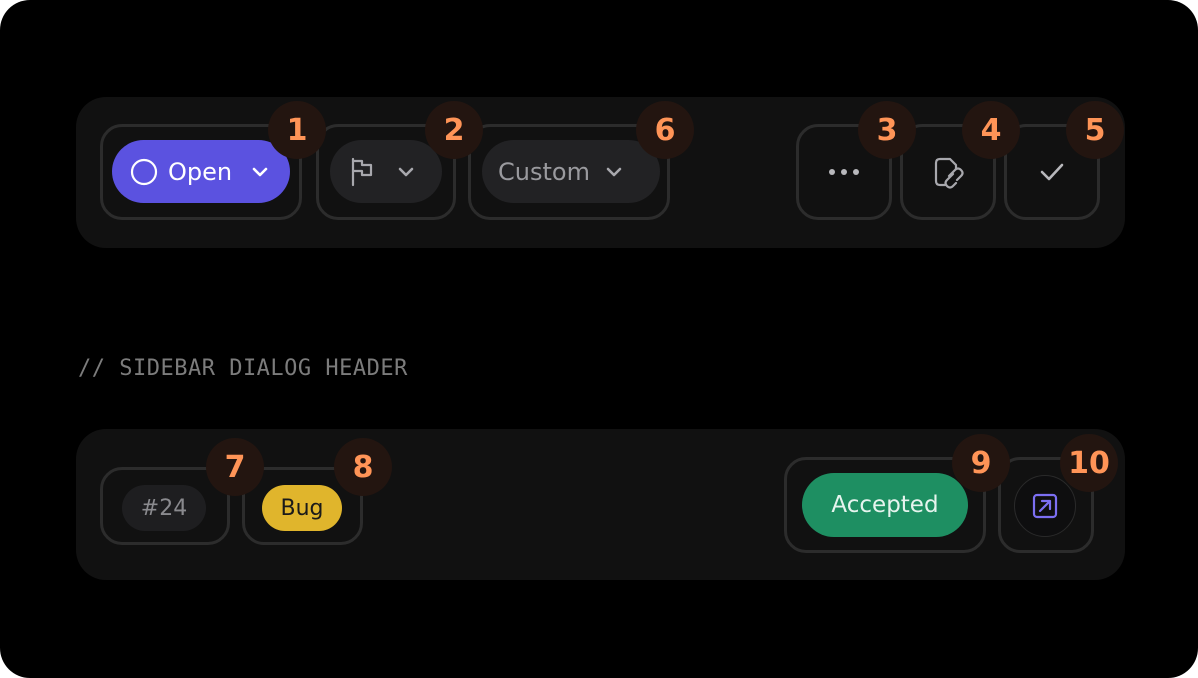 The image size is (1198, 678). Describe the element at coordinates (1095, 130) in the screenshot. I see `marker-5: 5` at that location.